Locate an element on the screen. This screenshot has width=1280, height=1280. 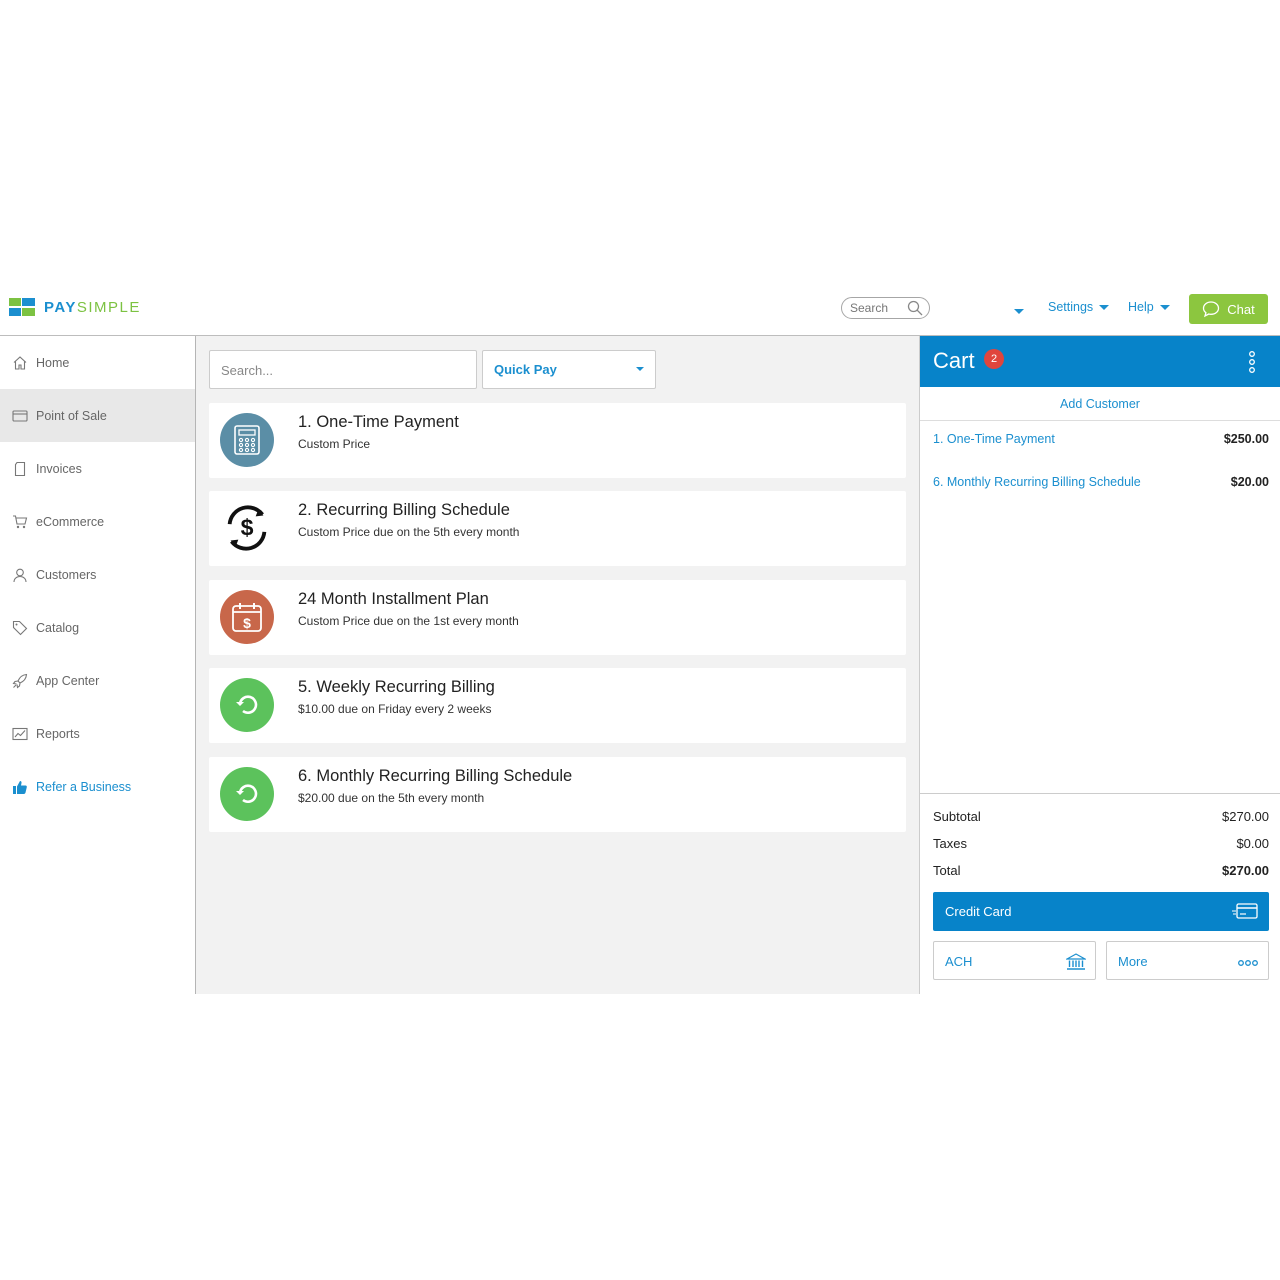
add-customer-label: Add Customer is located at coordinates (1100, 403).